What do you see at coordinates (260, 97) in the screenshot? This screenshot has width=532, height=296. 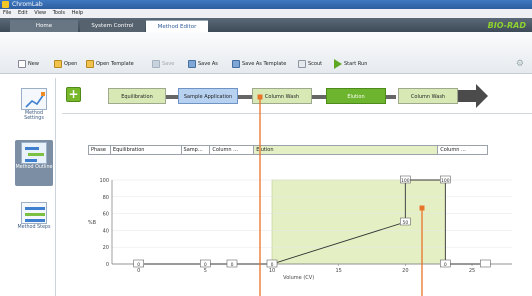 I see `callout-marker-column-wash` at bounding box center [260, 97].